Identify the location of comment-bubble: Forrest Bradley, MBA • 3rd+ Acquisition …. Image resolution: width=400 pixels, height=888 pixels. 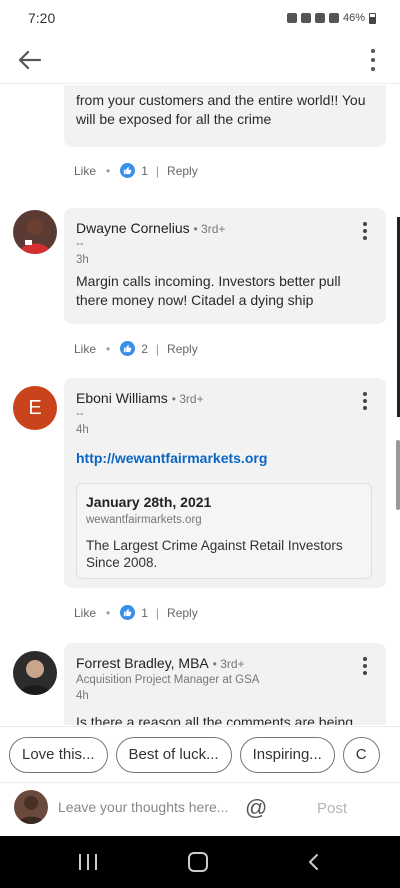
(225, 684).